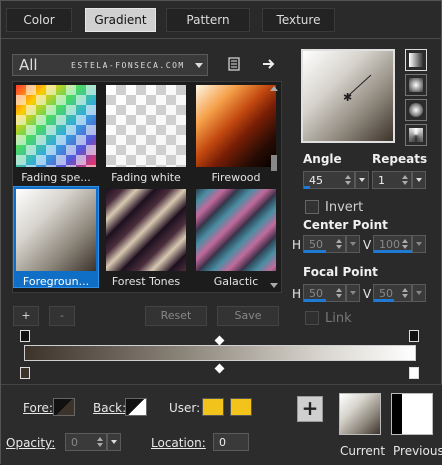 The image size is (442, 465). Describe the element at coordinates (329, 180) in the screenshot. I see `angle-input: 45` at that location.